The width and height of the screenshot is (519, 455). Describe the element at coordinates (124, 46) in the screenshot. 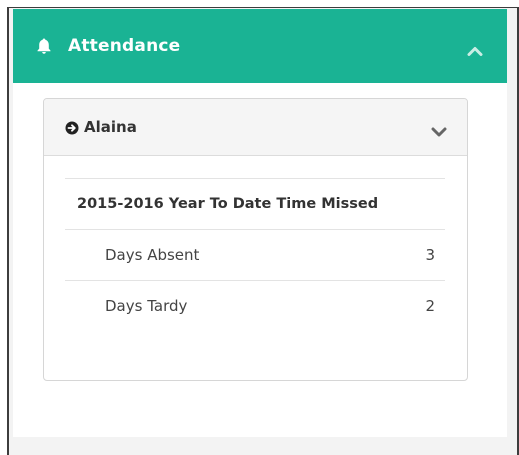

I see `panel-title: Attendance` at that location.